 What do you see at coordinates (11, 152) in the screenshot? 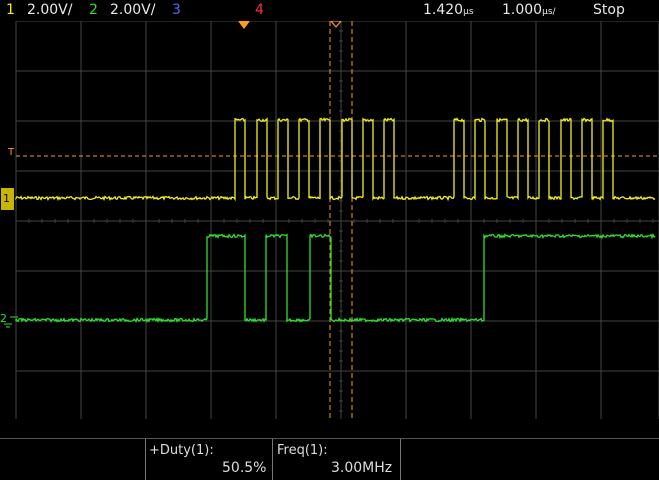
I see `trigger-level-marker: T` at bounding box center [11, 152].